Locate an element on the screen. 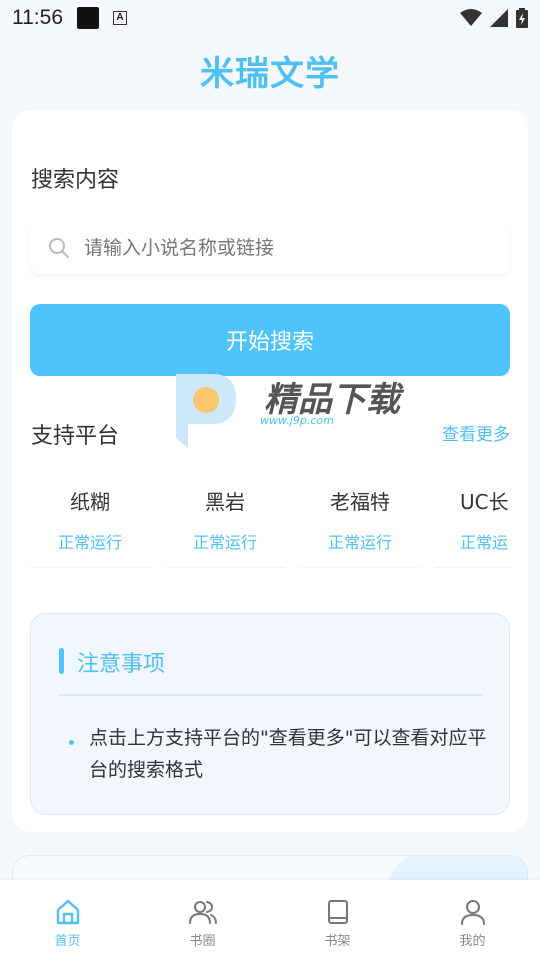 This screenshot has width=540, height=960. tab-community: 书圈 is located at coordinates (202, 920).